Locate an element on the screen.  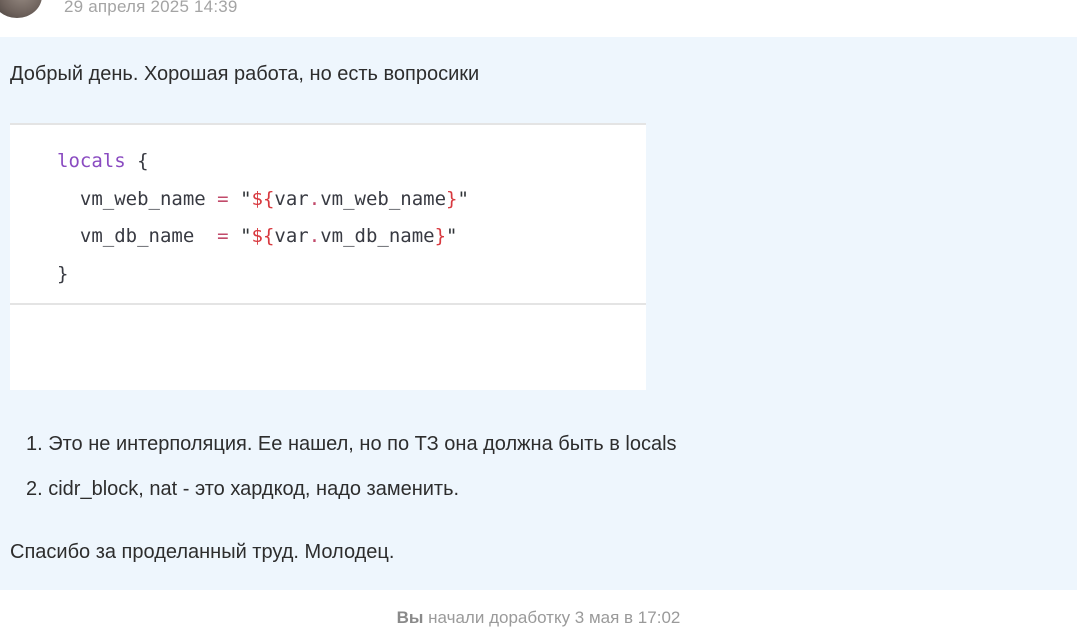
code-block-divider-bottom is located at coordinates (328, 304).